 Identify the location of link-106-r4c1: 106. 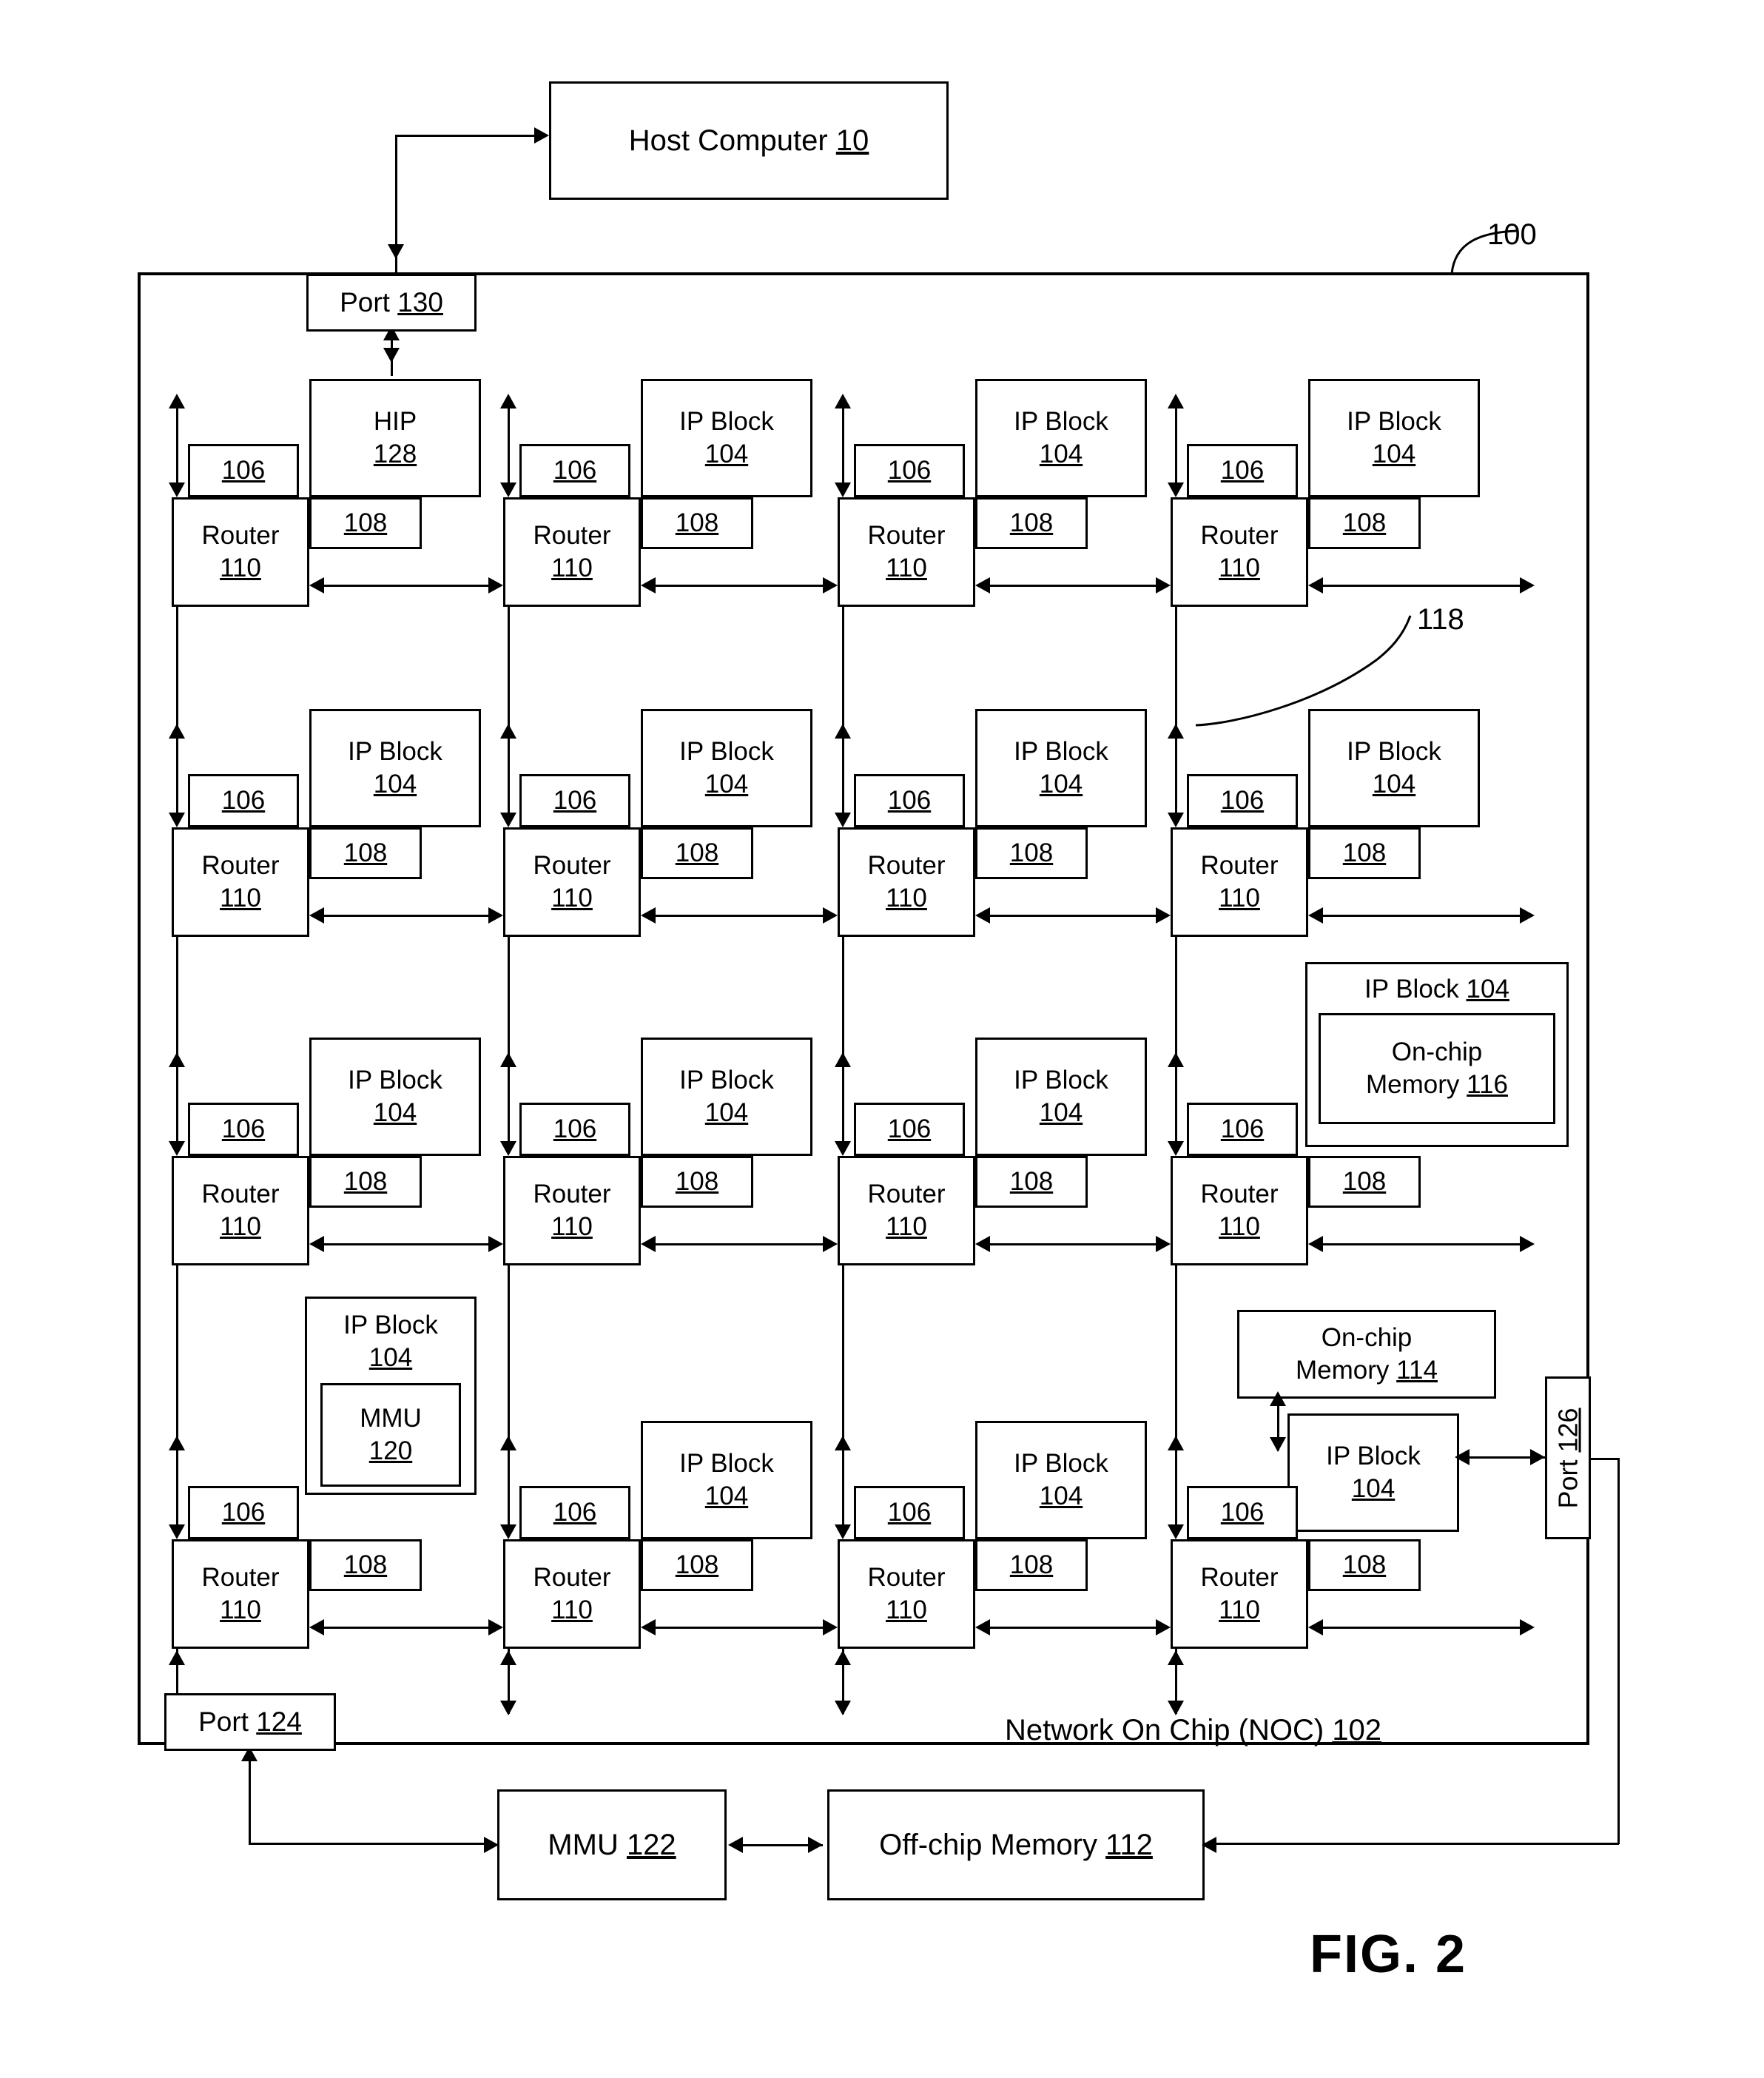
(243, 1512).